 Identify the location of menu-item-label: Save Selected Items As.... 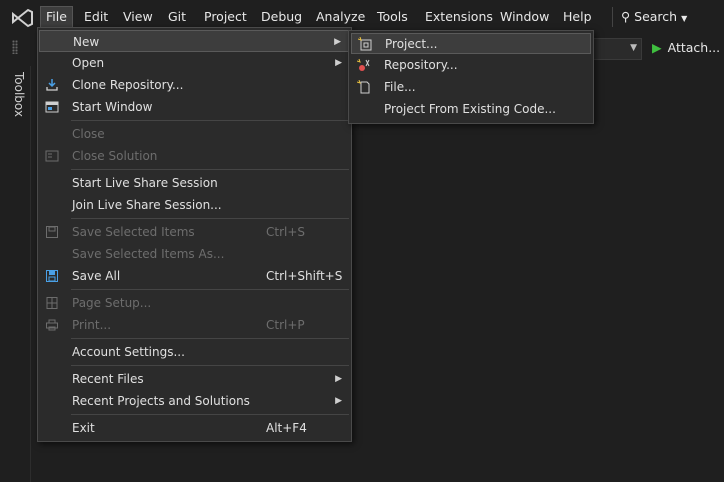
(148, 254).